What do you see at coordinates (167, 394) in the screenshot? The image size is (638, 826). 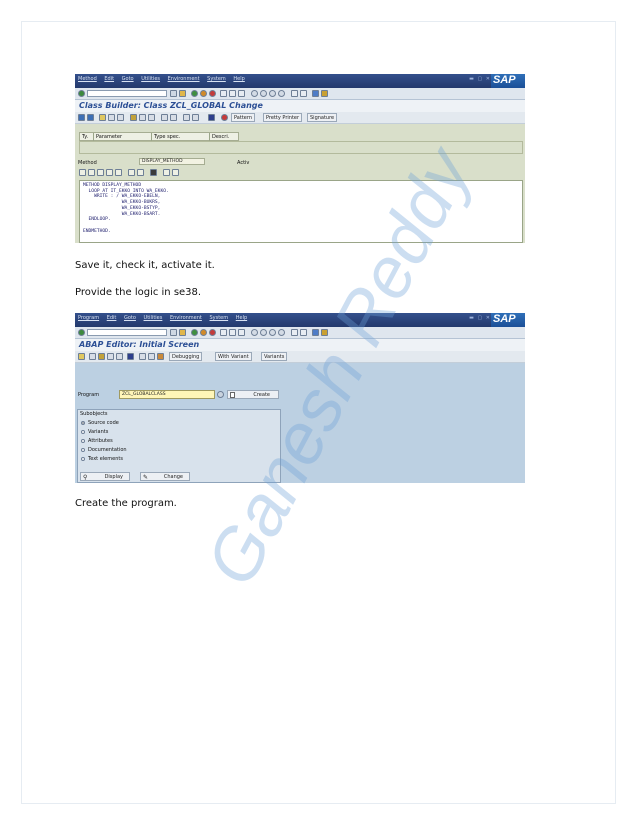 I see `program-name-input: ZCL_GLOBALCLASS` at bounding box center [167, 394].